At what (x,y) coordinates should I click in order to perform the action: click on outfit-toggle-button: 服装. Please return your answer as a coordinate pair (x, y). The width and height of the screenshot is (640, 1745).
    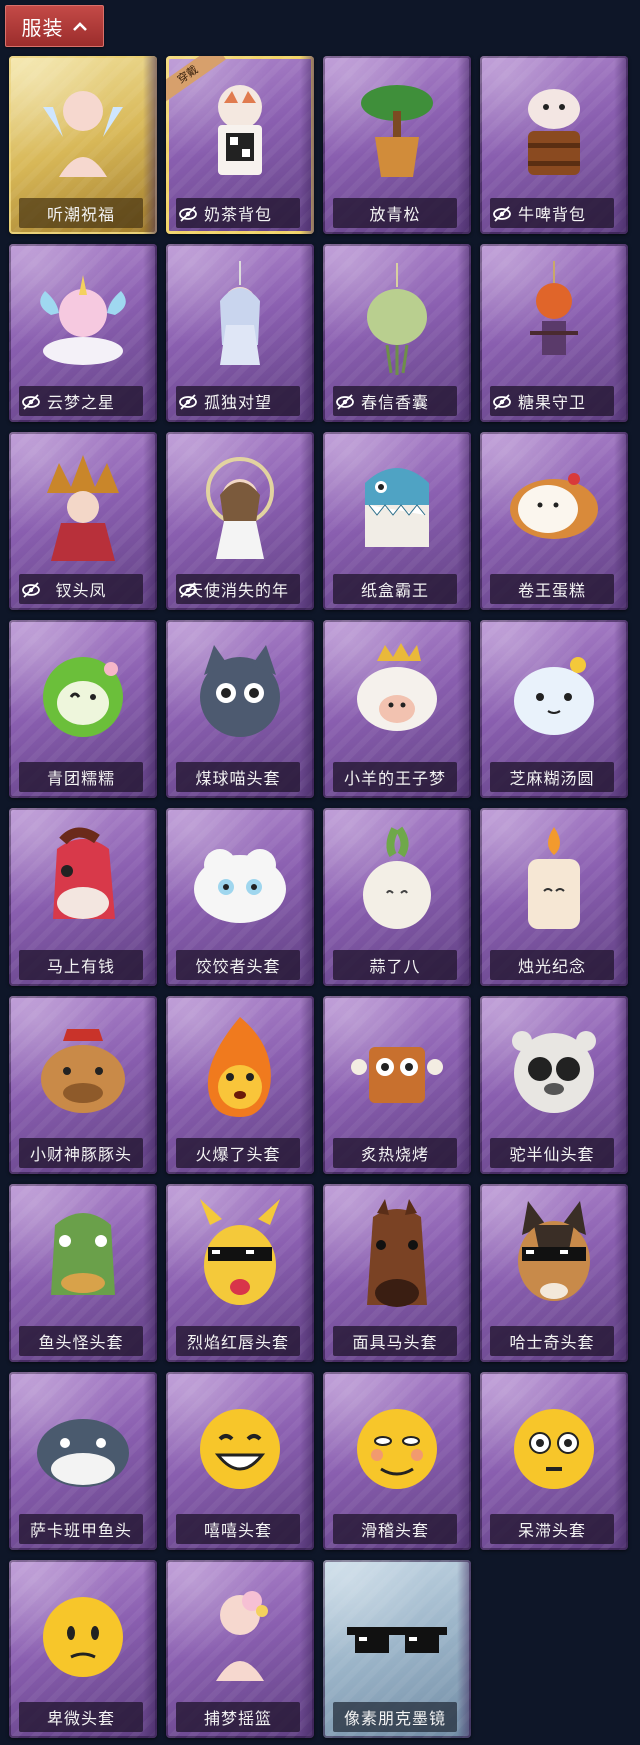
    Looking at the image, I should click on (54, 26).